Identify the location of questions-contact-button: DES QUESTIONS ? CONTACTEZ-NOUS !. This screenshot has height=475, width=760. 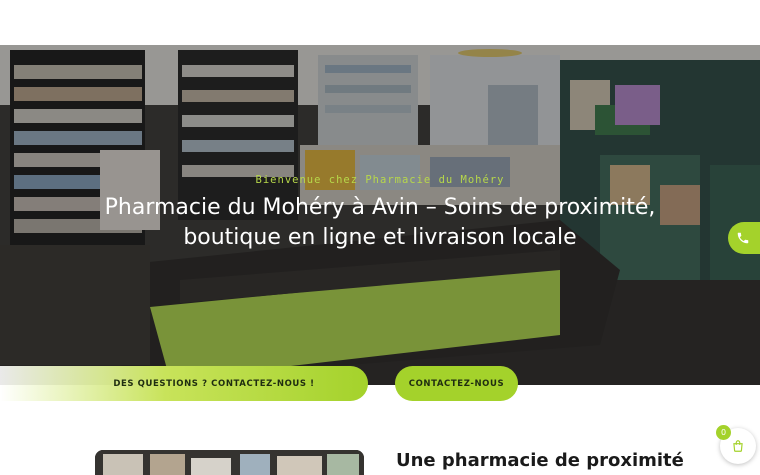
(184, 383).